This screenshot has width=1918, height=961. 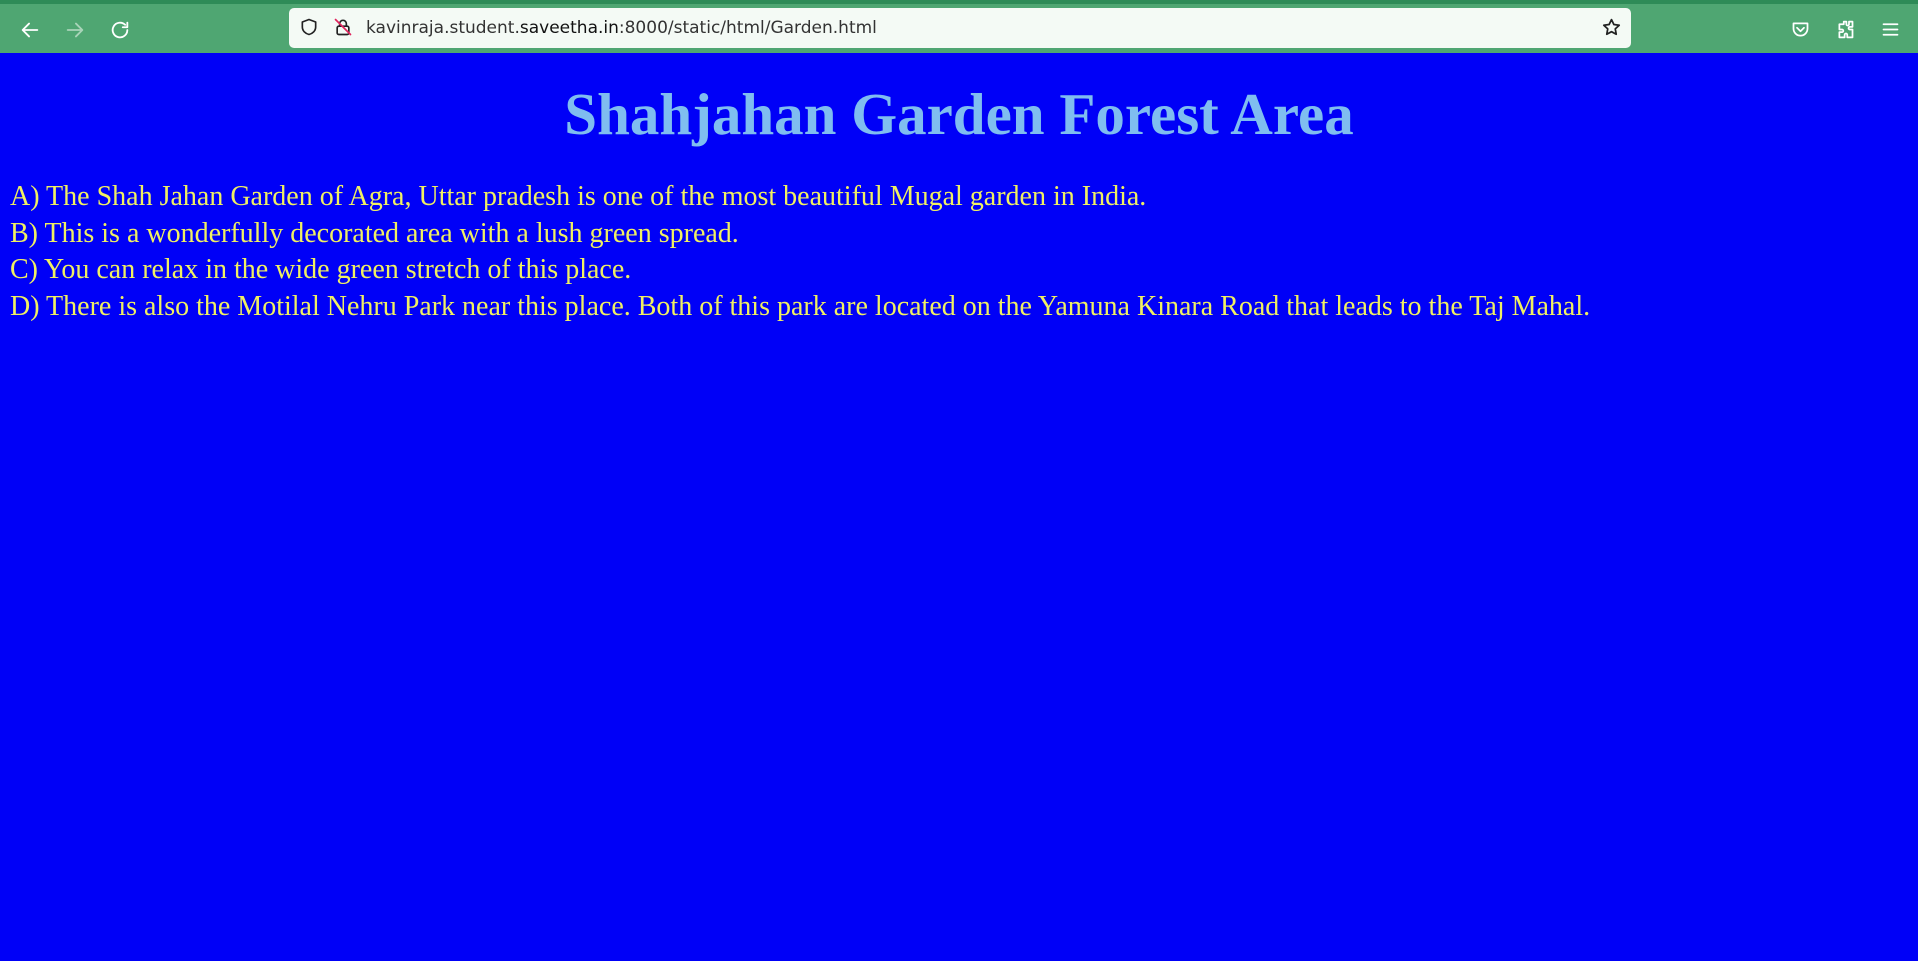 What do you see at coordinates (1890, 29) in the screenshot?
I see `hamburger-menu-icon` at bounding box center [1890, 29].